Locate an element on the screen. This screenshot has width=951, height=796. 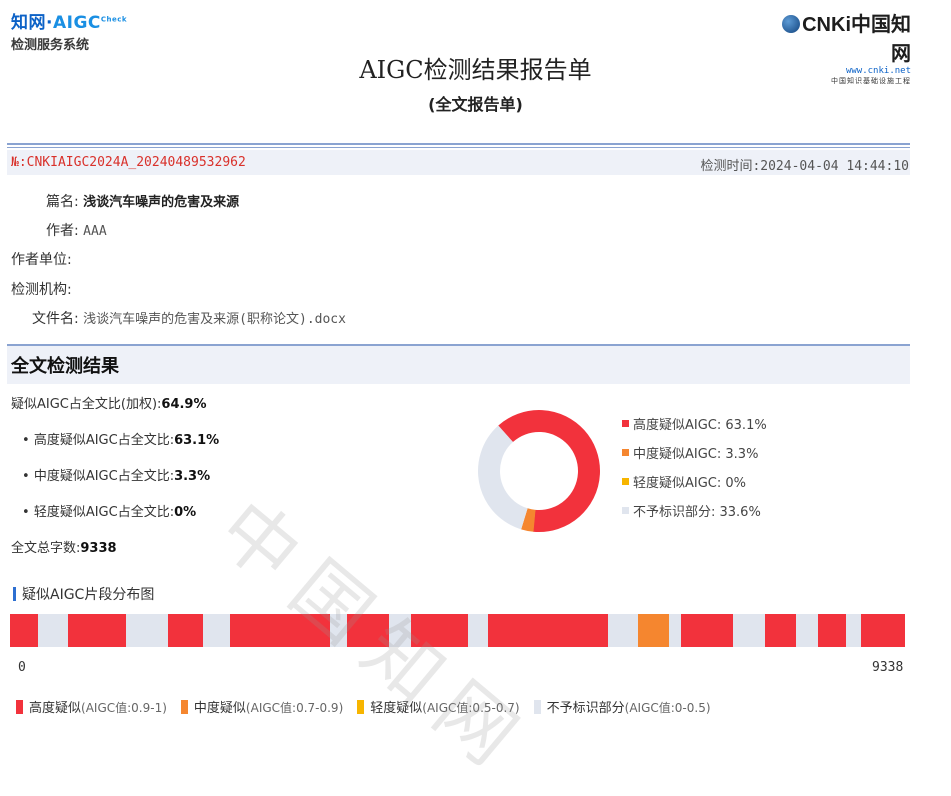
axis-end-label: 9338 is located at coordinates (888, 667).